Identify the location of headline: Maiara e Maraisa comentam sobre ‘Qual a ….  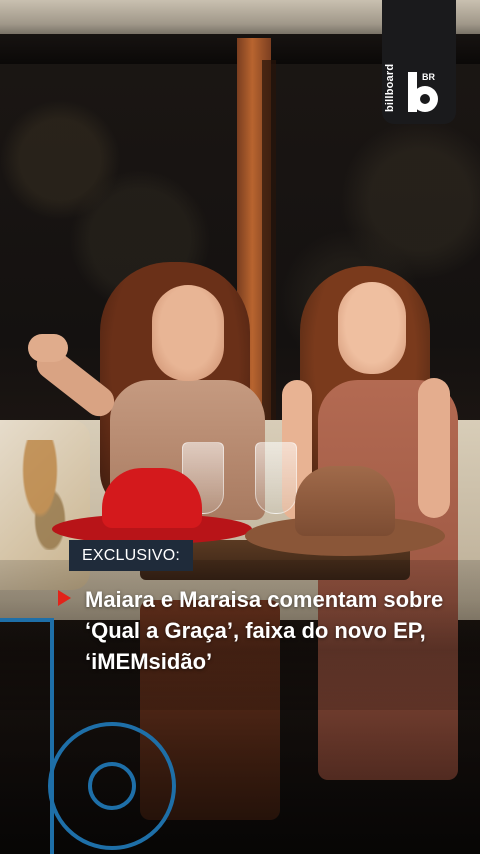
(253, 630).